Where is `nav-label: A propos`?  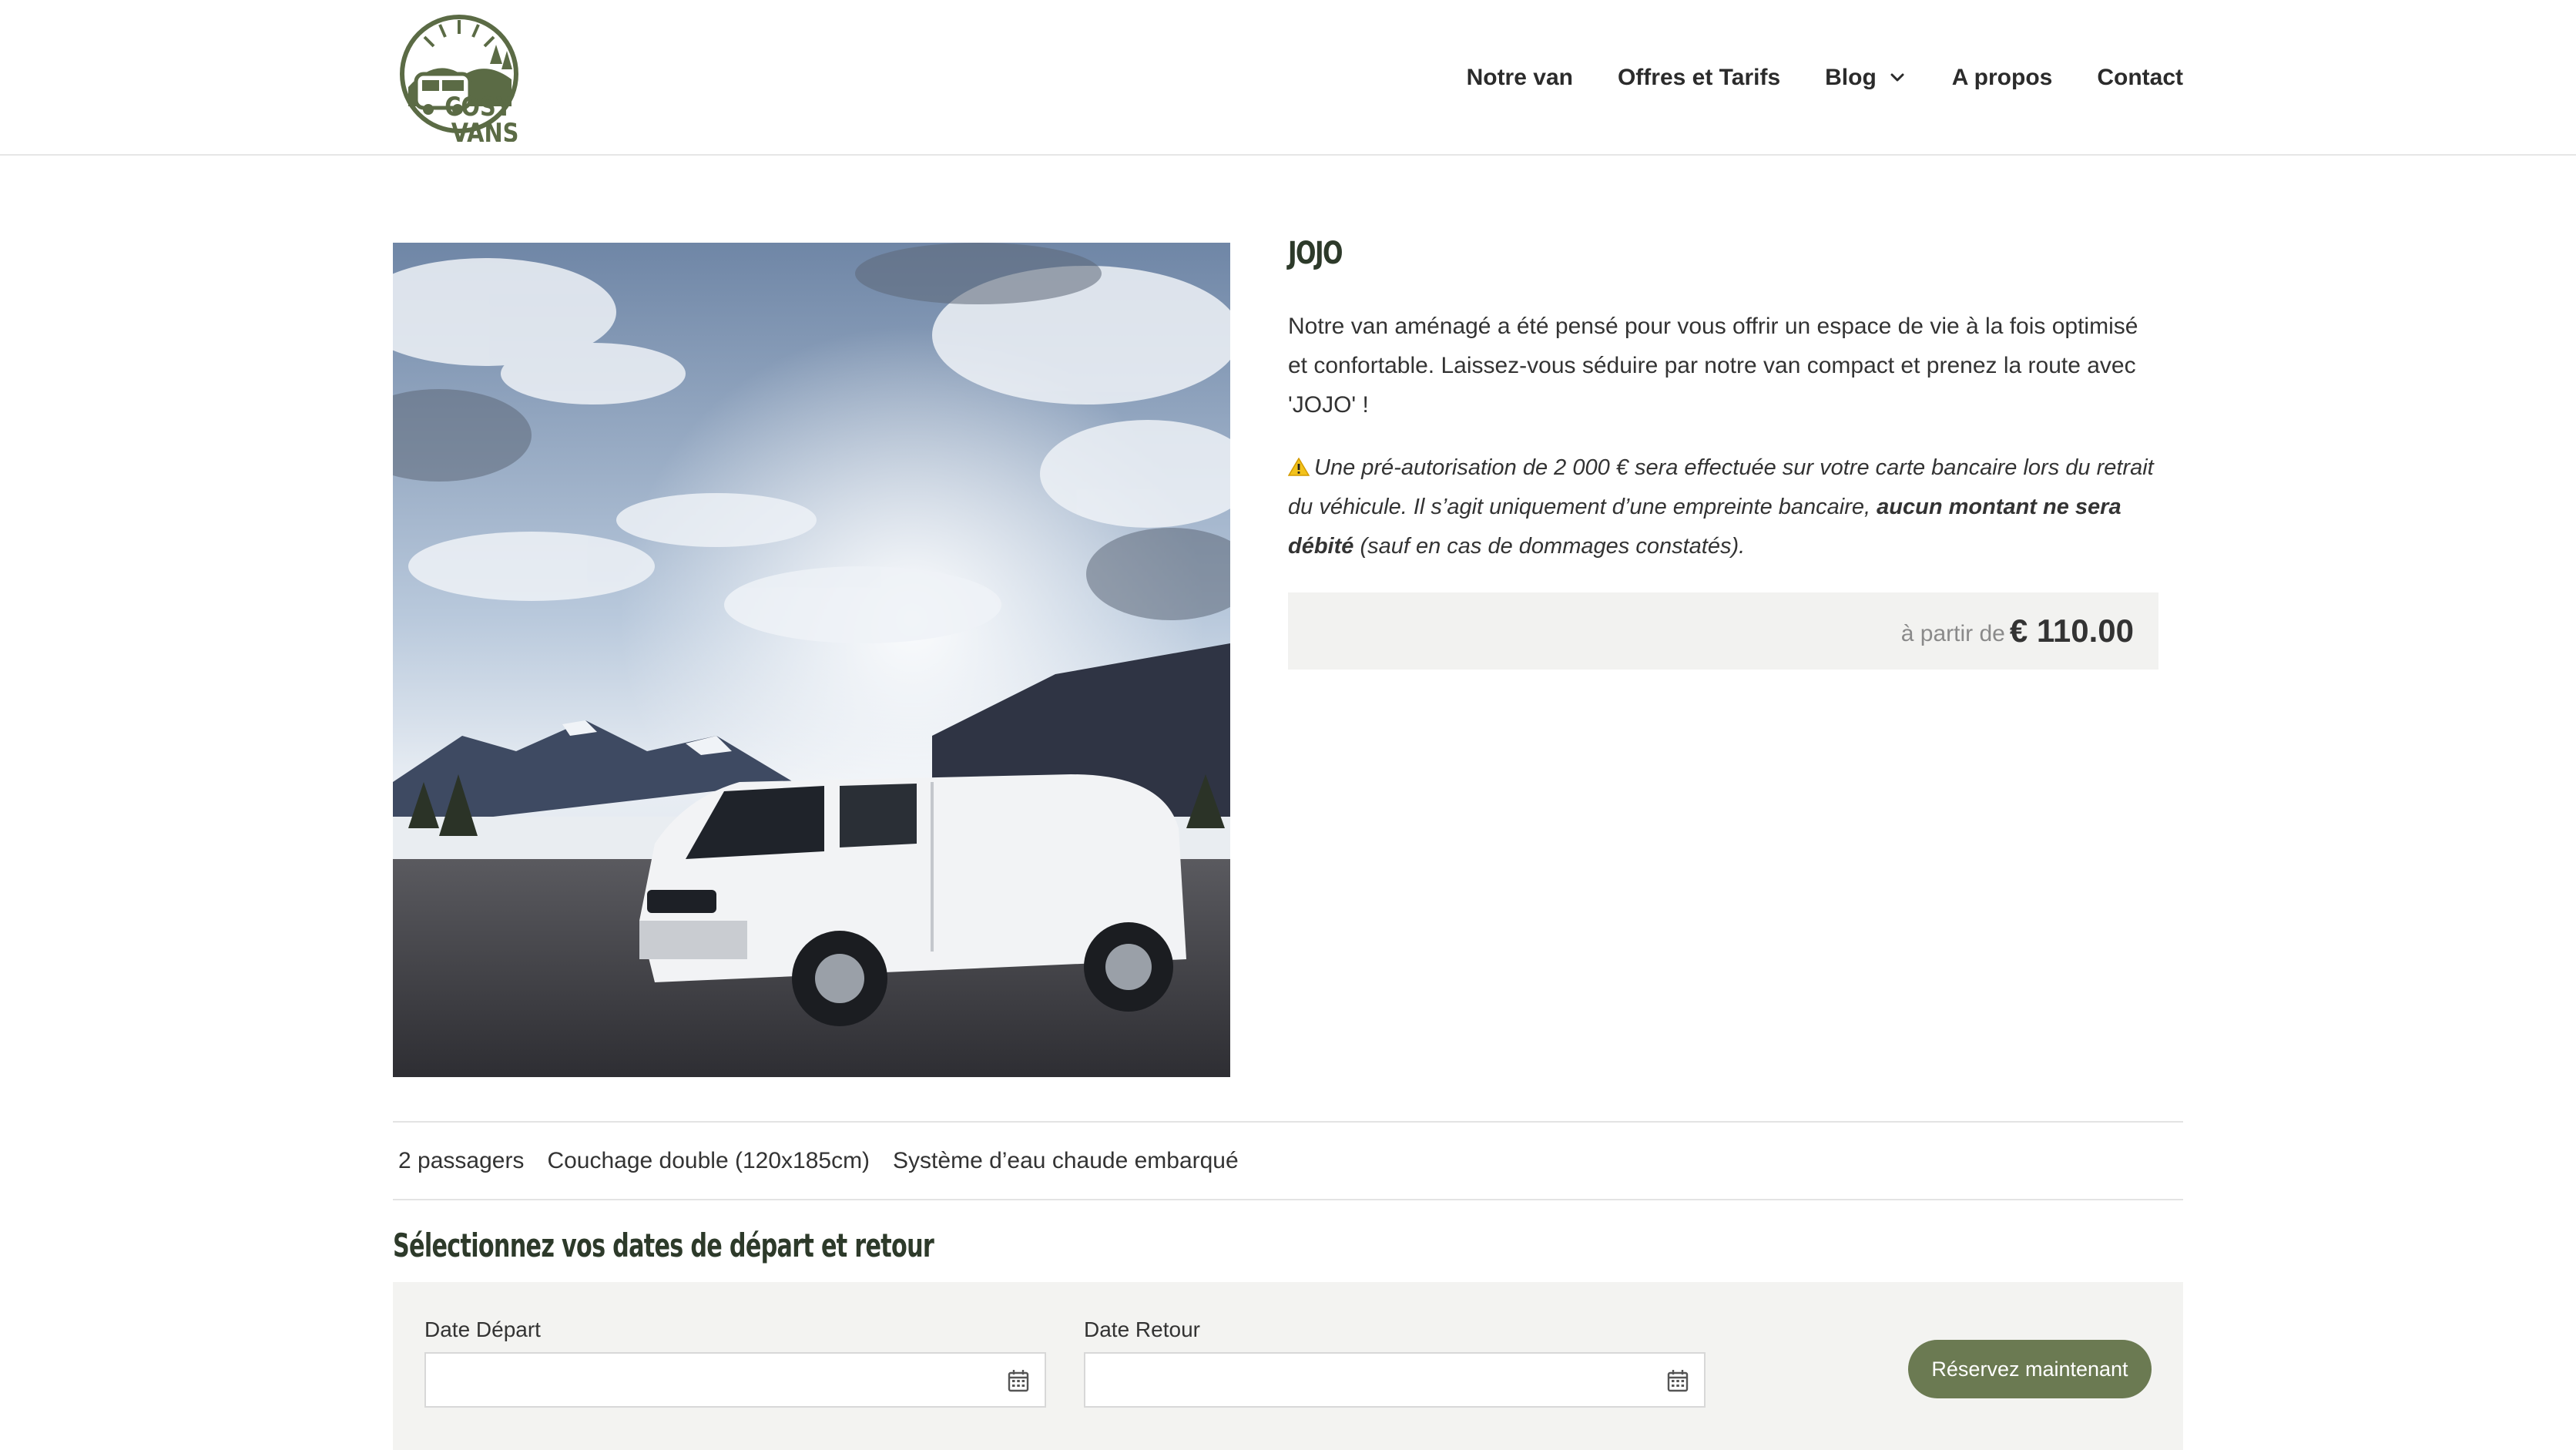 nav-label: A propos is located at coordinates (2002, 77).